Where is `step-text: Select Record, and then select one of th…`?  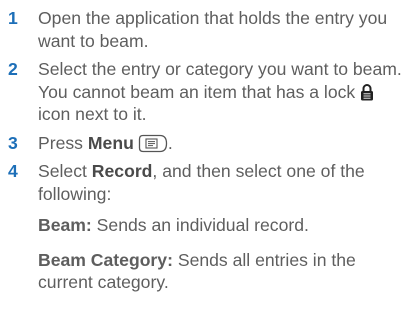 step-text: Select Record, and then select one of th… is located at coordinates (223, 182).